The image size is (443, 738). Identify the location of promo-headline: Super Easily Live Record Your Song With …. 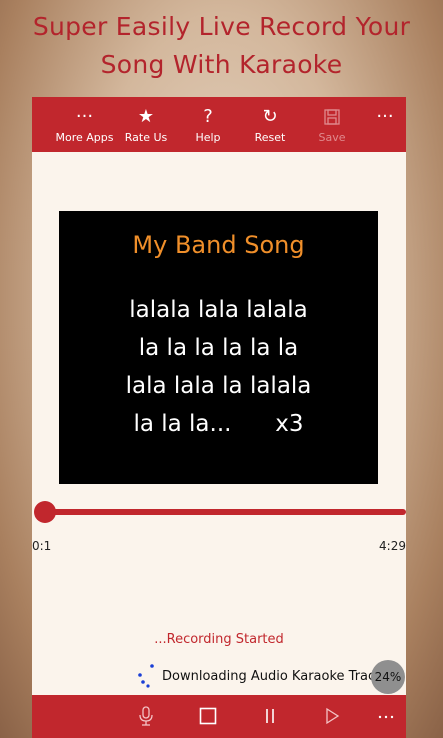
(221, 46).